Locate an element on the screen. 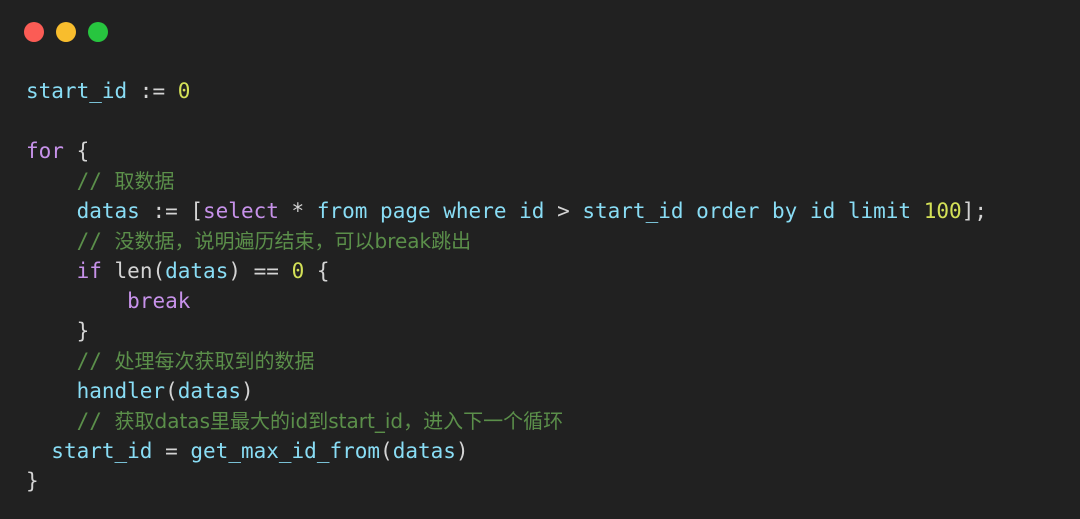 The image size is (1080, 519). minimize-window-button is located at coordinates (66, 32).